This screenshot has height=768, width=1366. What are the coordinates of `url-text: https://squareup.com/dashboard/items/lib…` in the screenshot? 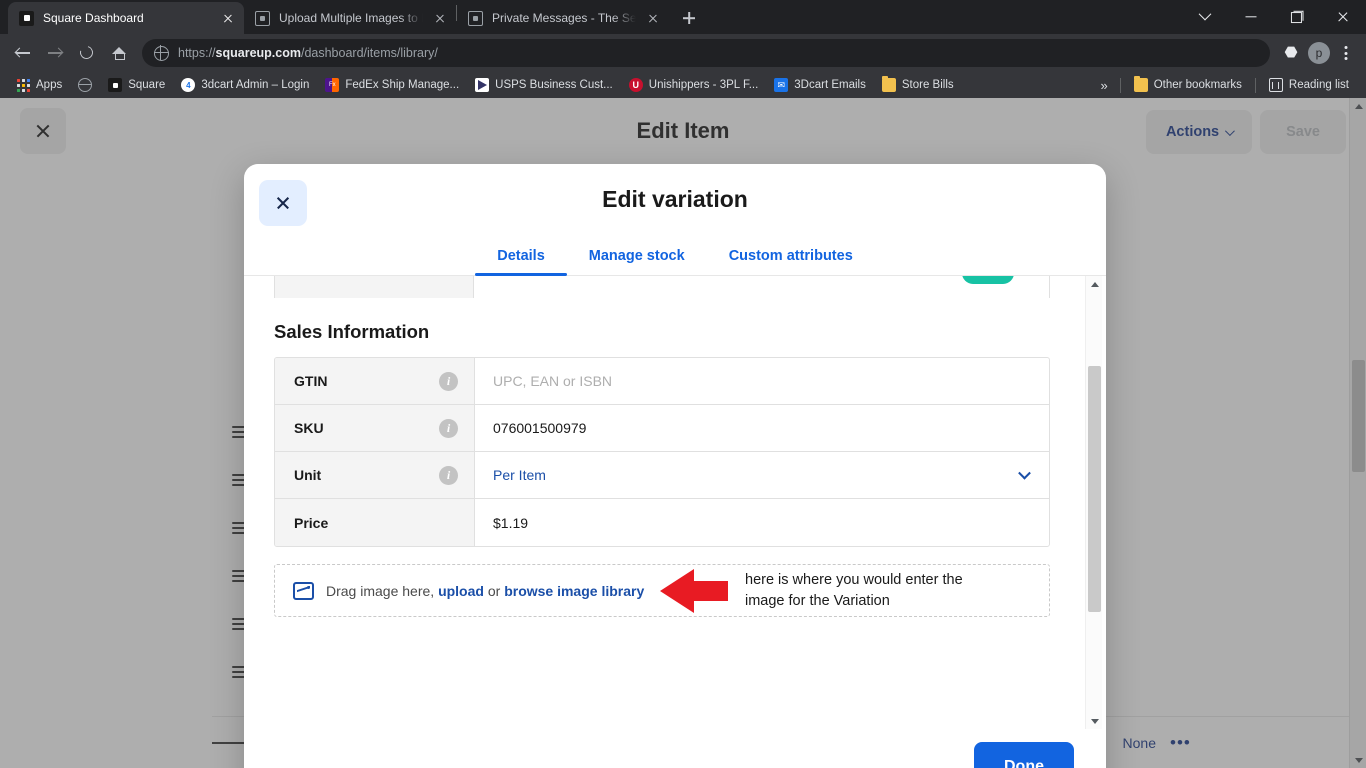 It's located at (308, 53).